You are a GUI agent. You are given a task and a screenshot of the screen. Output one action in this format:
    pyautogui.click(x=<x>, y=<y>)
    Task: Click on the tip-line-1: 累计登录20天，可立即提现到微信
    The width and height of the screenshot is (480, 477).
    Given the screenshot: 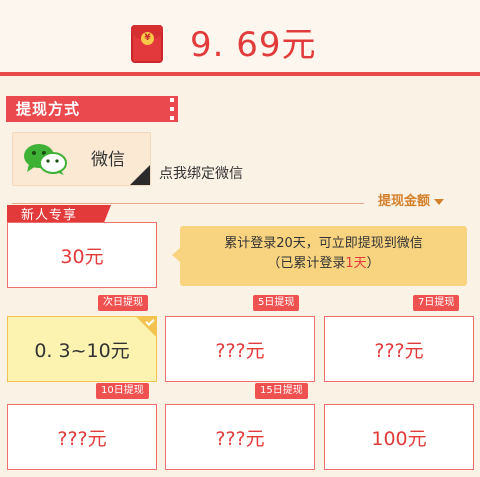 What is the action you would take?
    pyautogui.click(x=323, y=243)
    